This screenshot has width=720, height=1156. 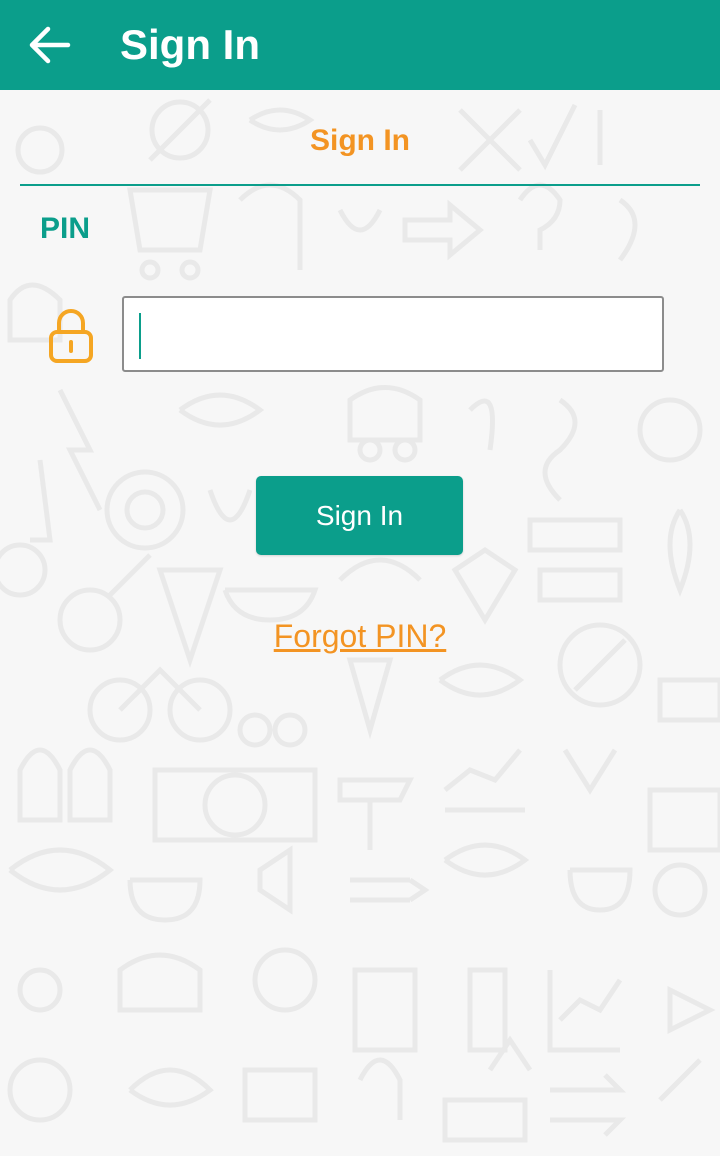 I want to click on pin-input, so click(x=393, y=334).